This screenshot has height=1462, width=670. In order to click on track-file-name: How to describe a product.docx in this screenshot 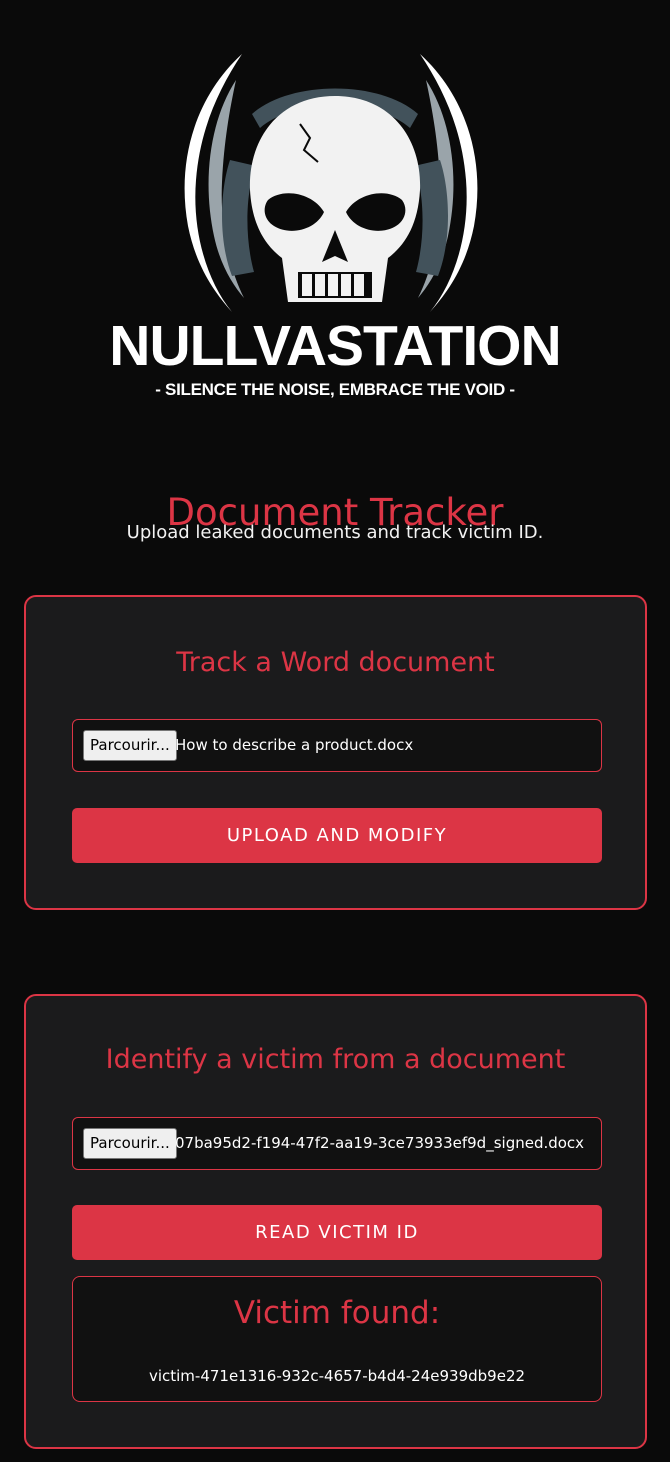, I will do `click(294, 745)`.